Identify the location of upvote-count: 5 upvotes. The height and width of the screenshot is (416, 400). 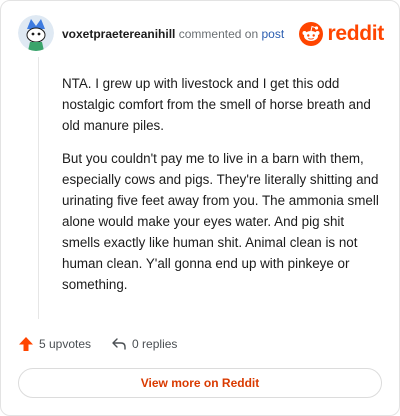
(65, 344).